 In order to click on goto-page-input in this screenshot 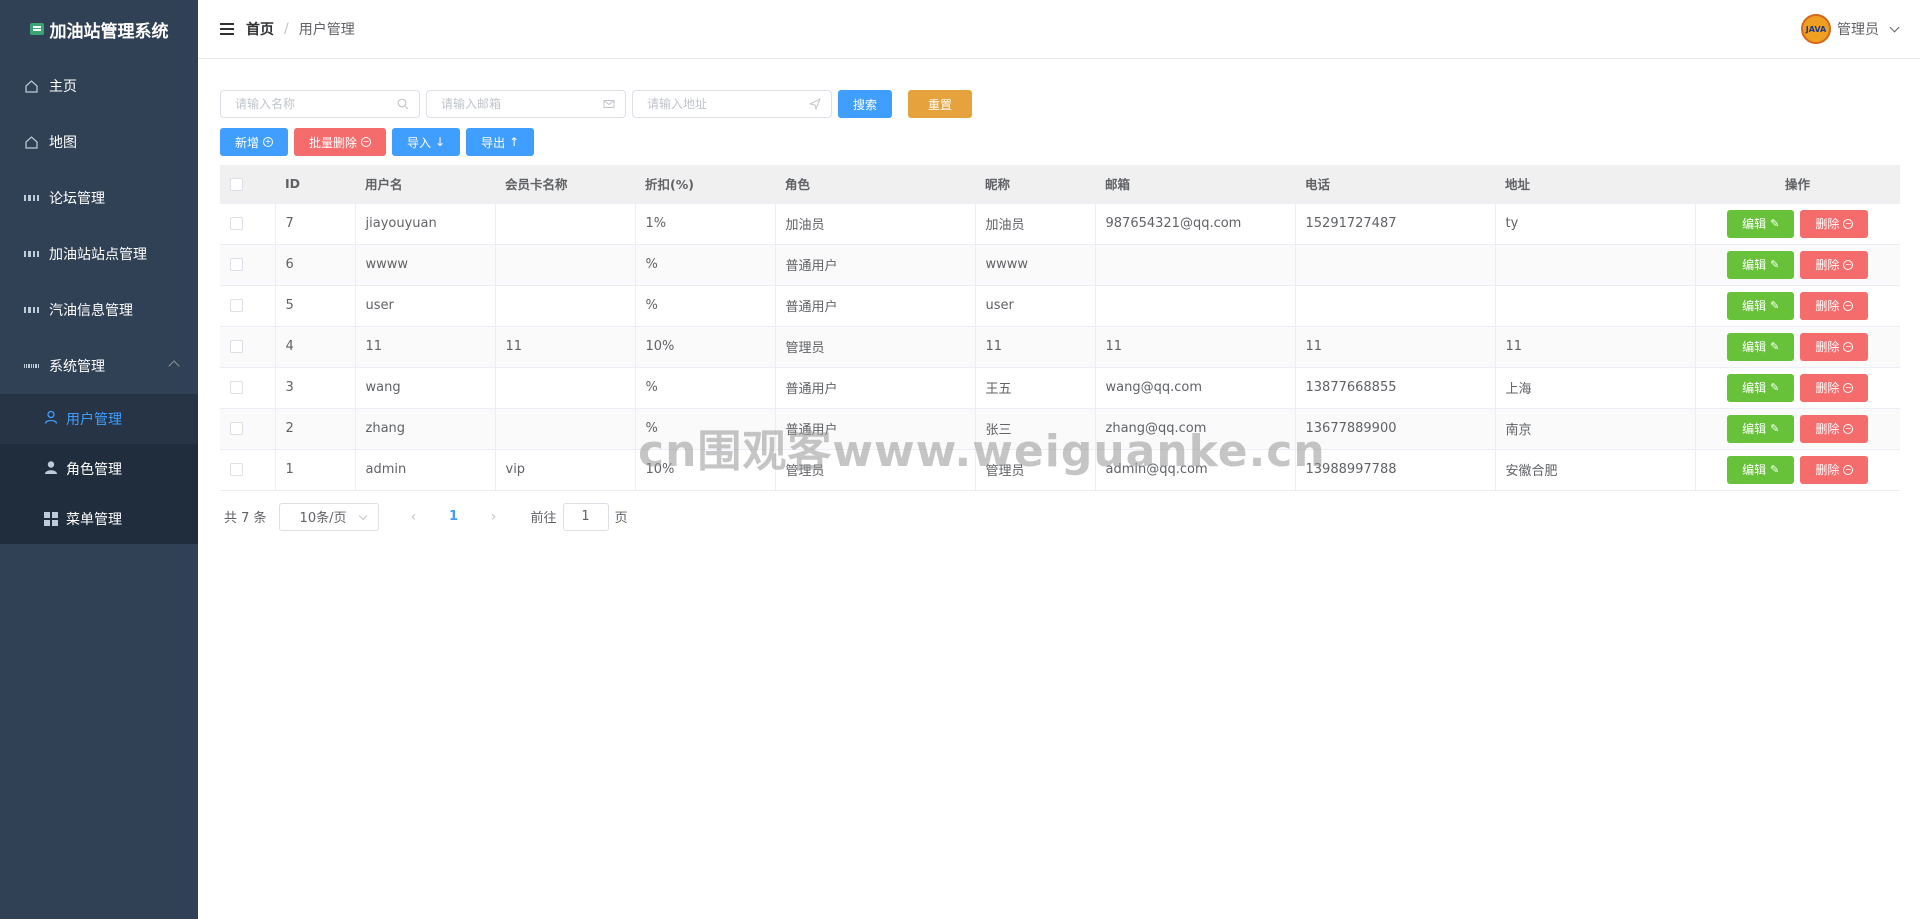, I will do `click(585, 516)`.